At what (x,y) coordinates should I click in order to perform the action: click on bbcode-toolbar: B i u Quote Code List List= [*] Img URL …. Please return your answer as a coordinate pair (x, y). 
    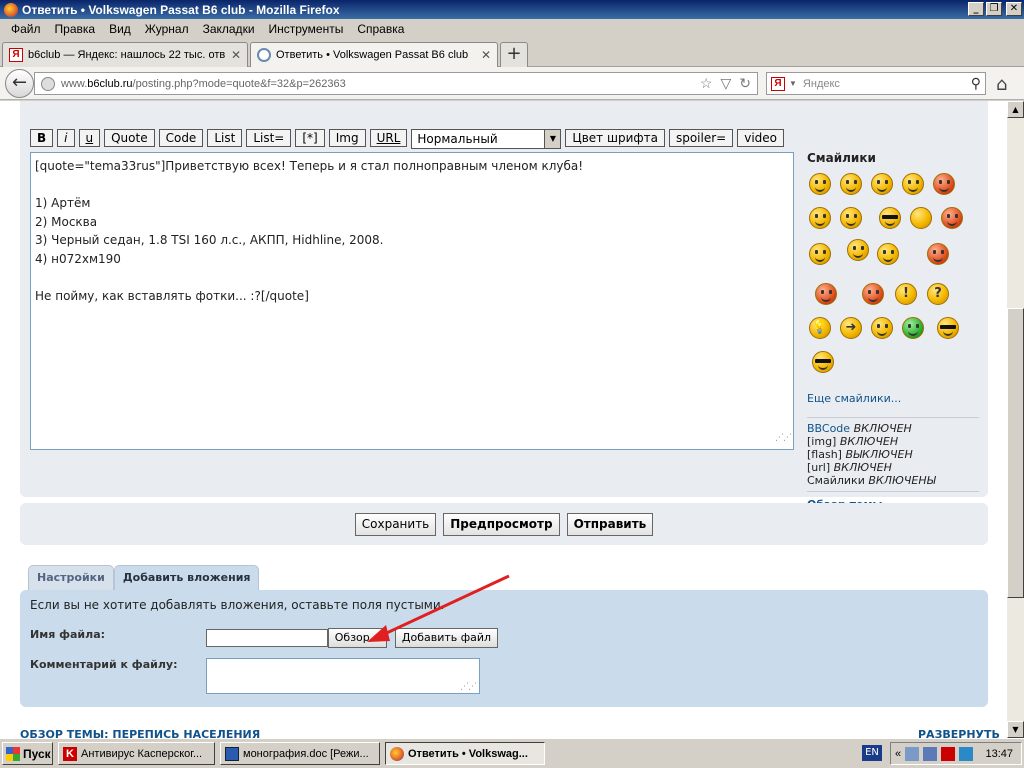
    Looking at the image, I should click on (407, 139).